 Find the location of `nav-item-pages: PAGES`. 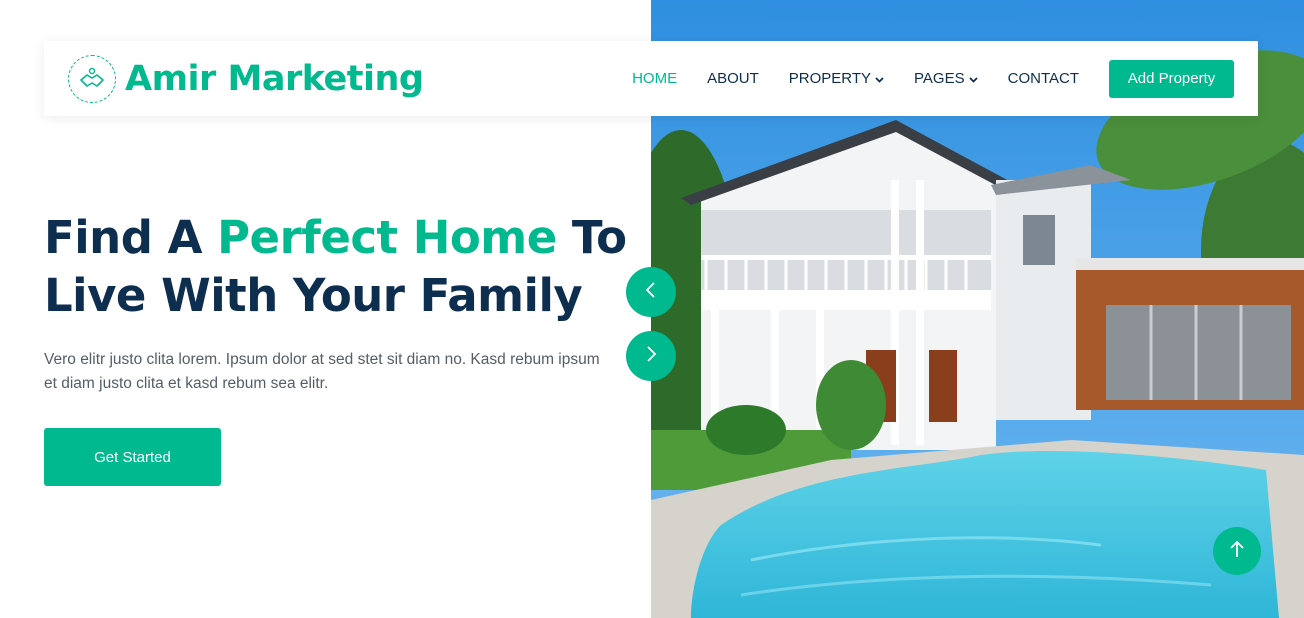

nav-item-pages: PAGES is located at coordinates (946, 78).